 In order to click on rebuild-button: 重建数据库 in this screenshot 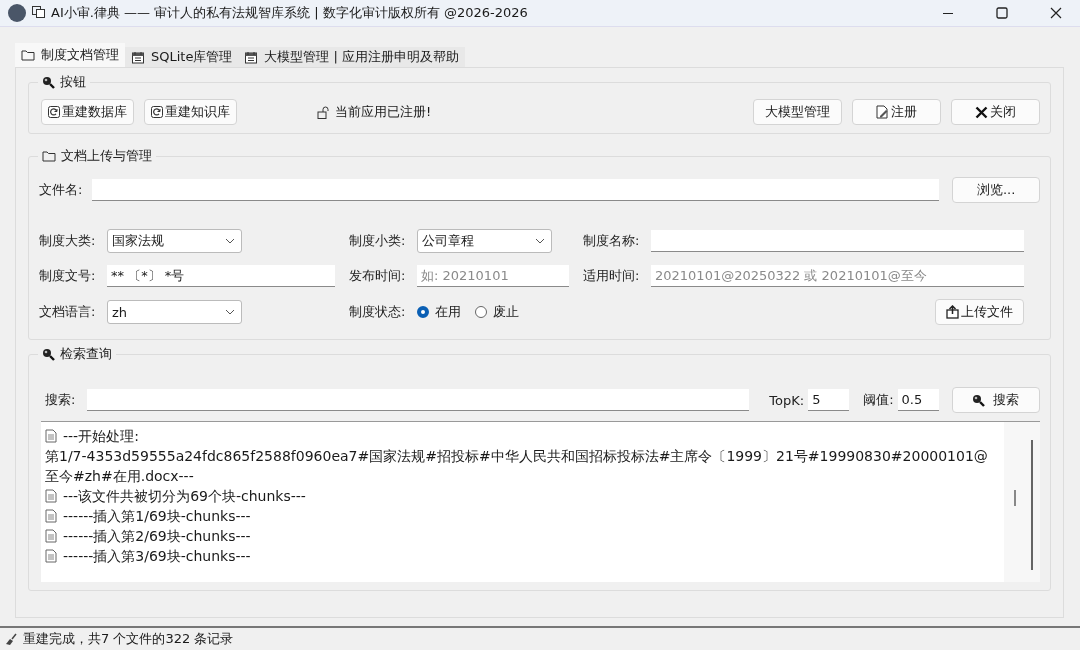, I will do `click(87, 112)`.